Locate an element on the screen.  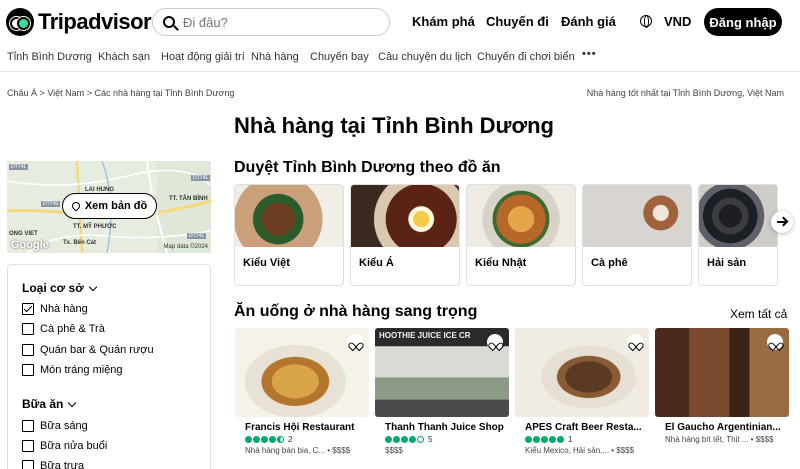
heart-icon is located at coordinates (495, 342).